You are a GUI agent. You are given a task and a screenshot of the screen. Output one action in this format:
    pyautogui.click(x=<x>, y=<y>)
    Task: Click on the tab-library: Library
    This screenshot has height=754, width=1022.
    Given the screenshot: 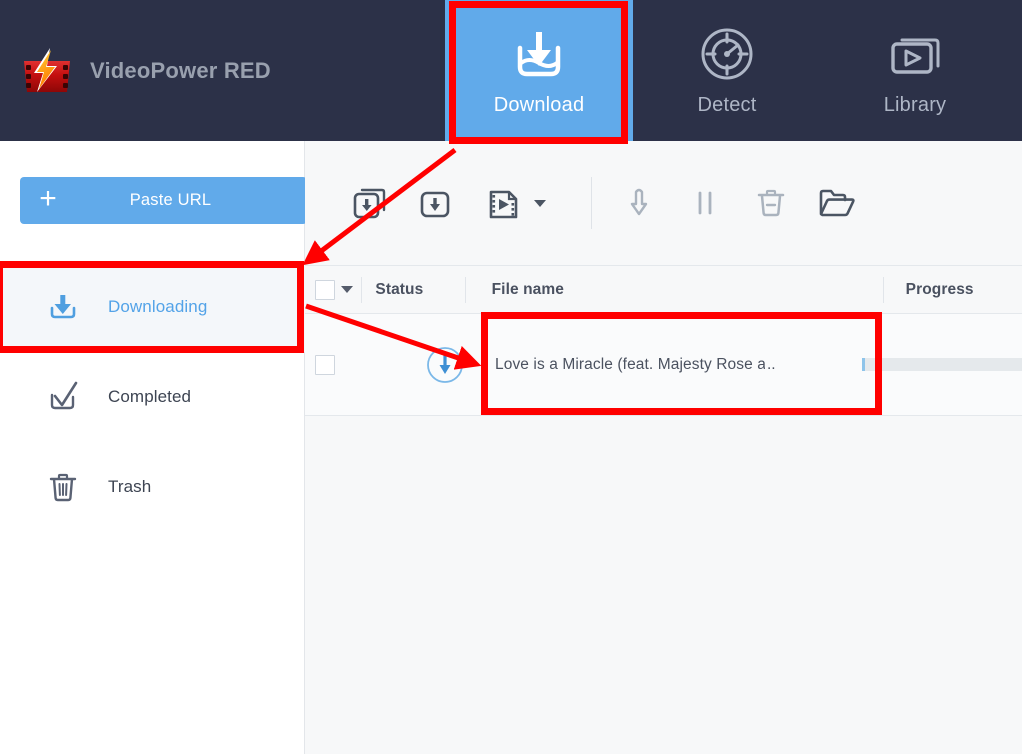 What is the action you would take?
    pyautogui.click(x=915, y=70)
    